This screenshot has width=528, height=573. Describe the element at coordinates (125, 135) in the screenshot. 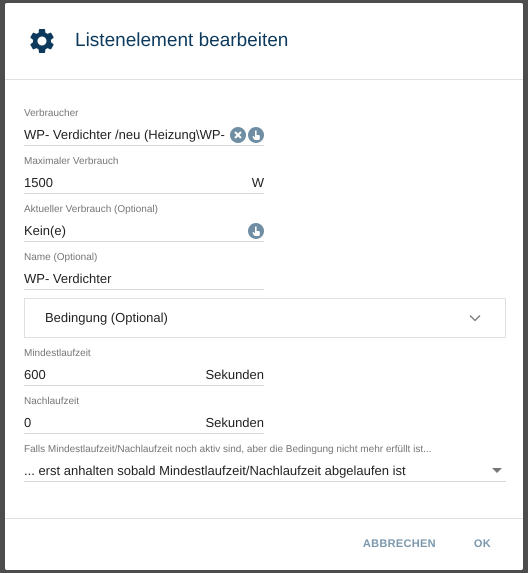

I see `field-value: WP- Verdichter /neu (Heizung\WP-` at that location.